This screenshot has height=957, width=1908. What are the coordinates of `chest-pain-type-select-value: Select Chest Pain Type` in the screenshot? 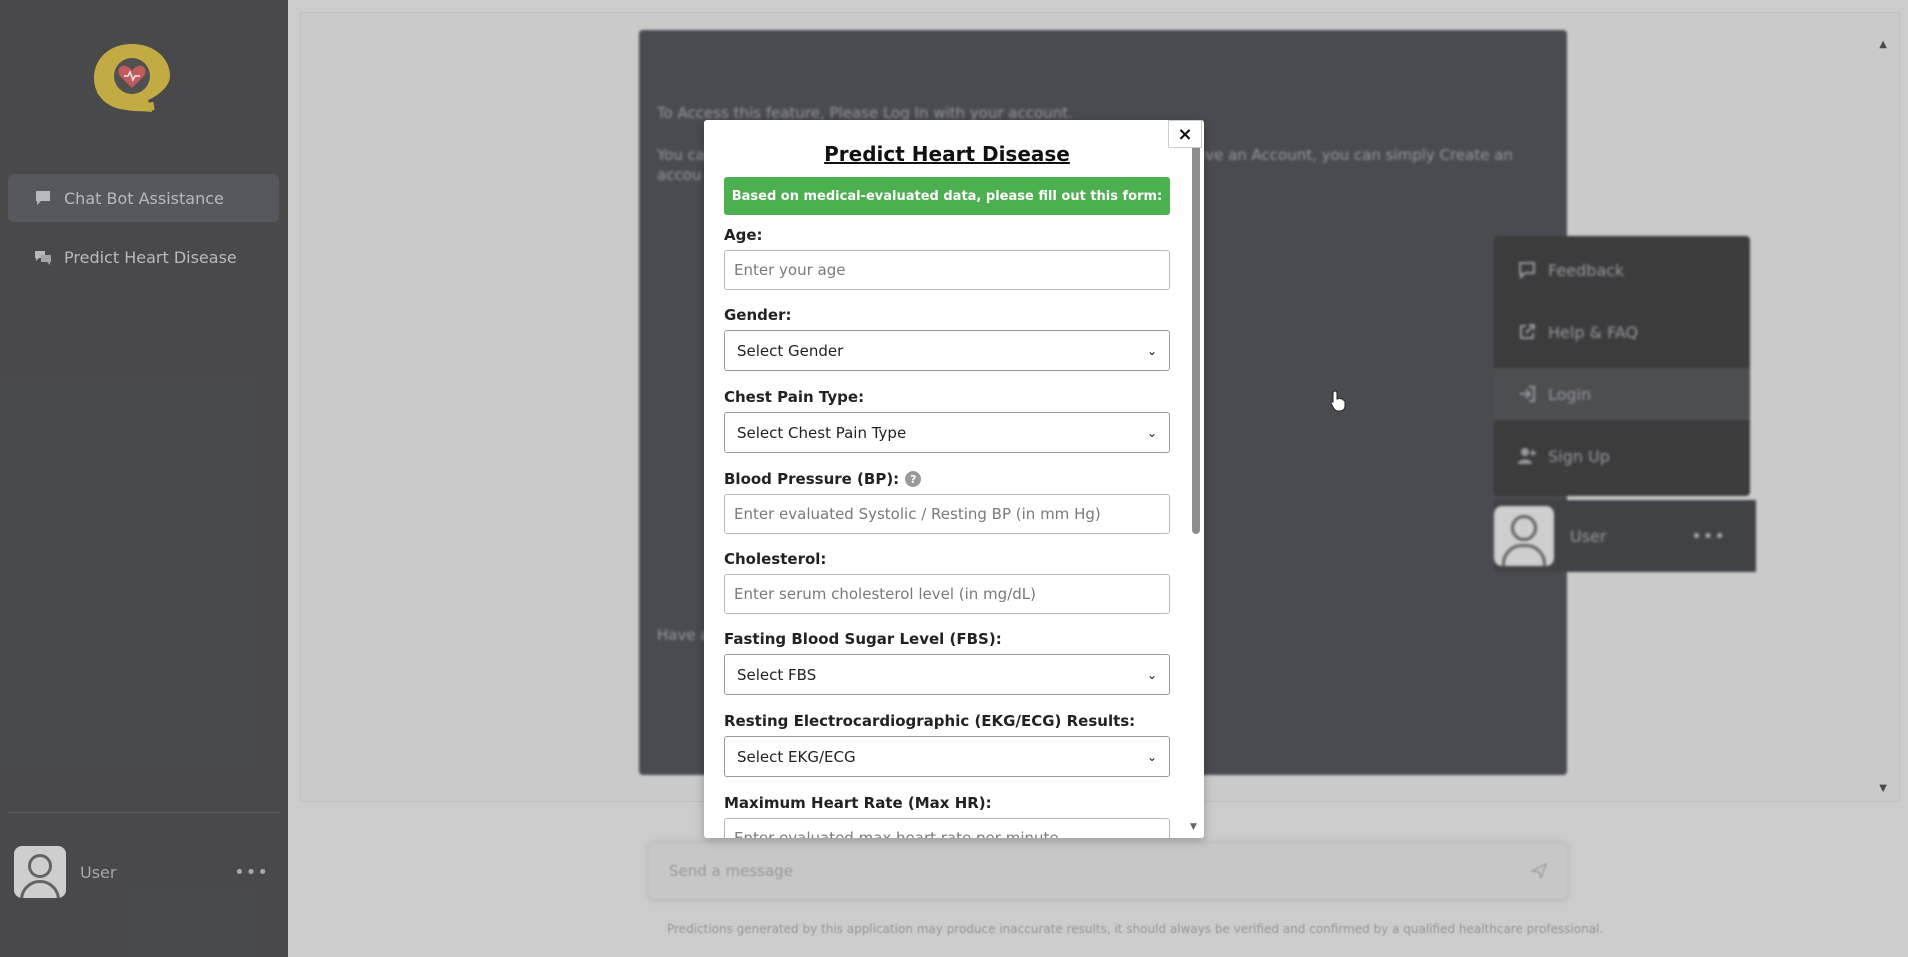 It's located at (822, 432).